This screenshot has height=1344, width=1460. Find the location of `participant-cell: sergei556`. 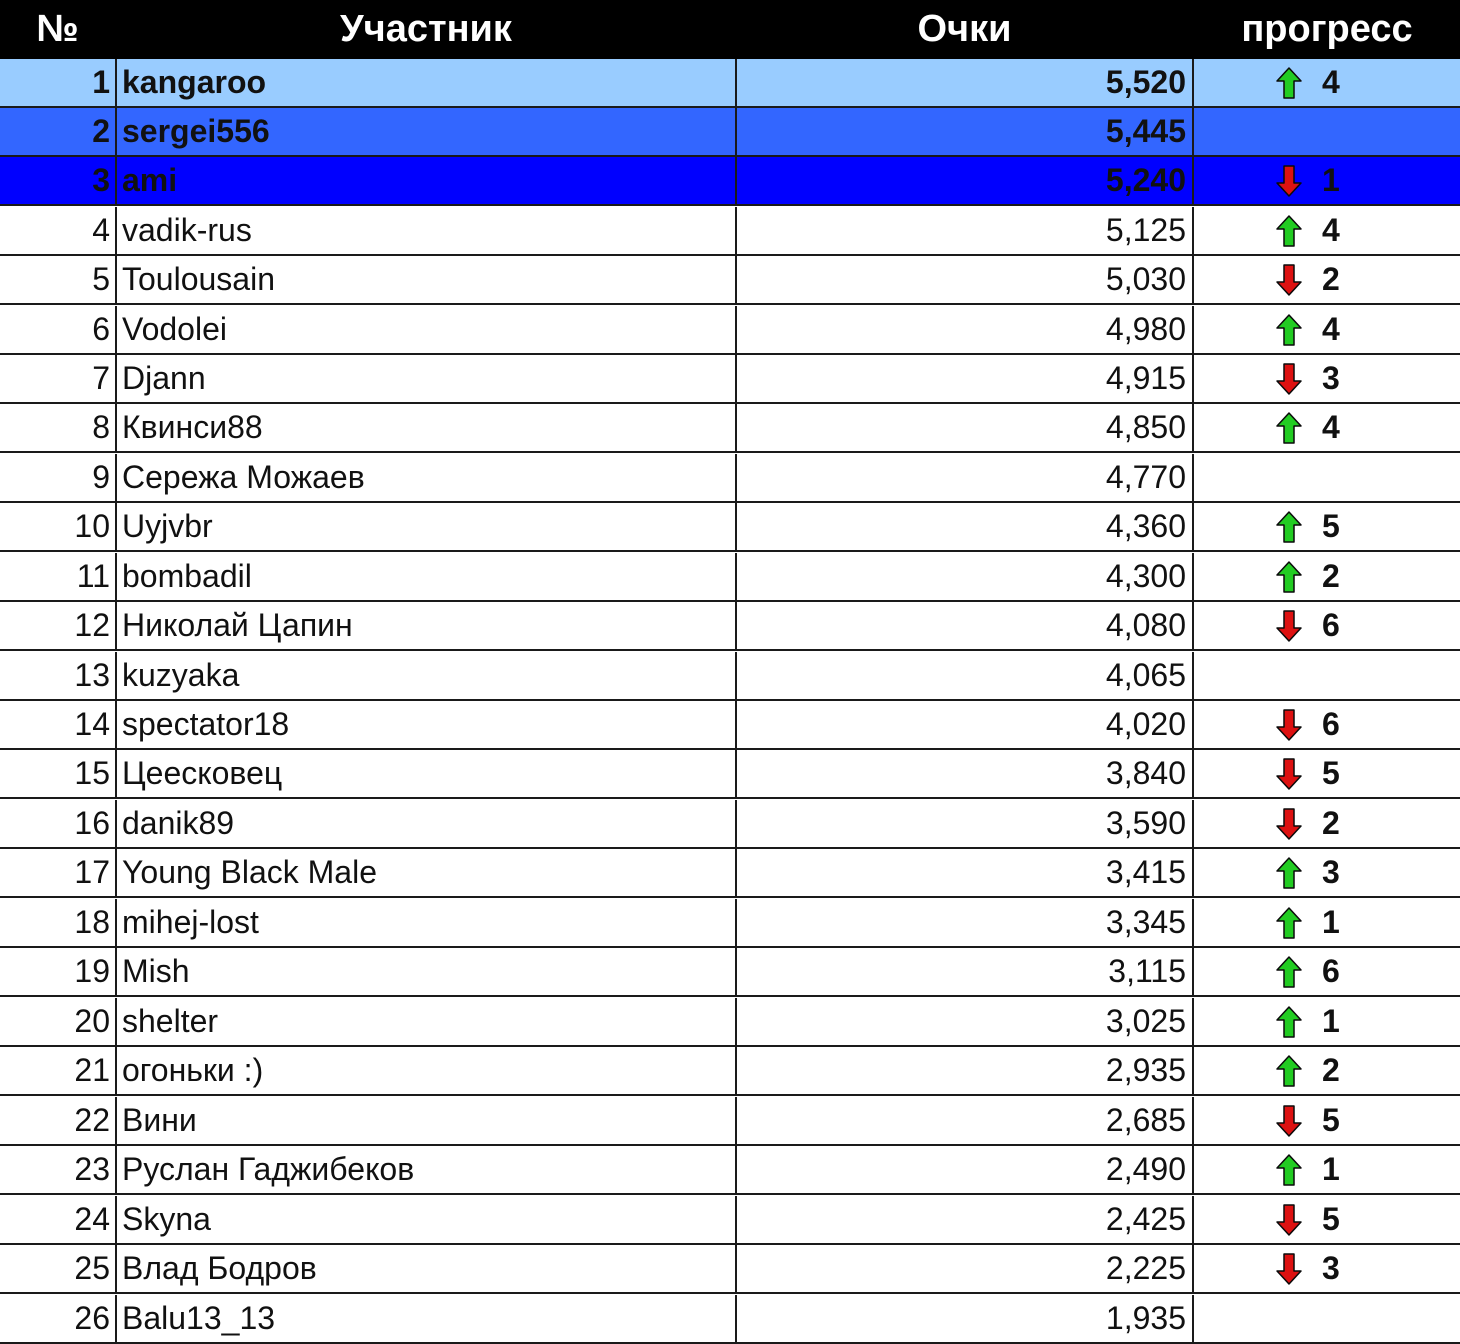

participant-cell: sergei556 is located at coordinates (196, 131).